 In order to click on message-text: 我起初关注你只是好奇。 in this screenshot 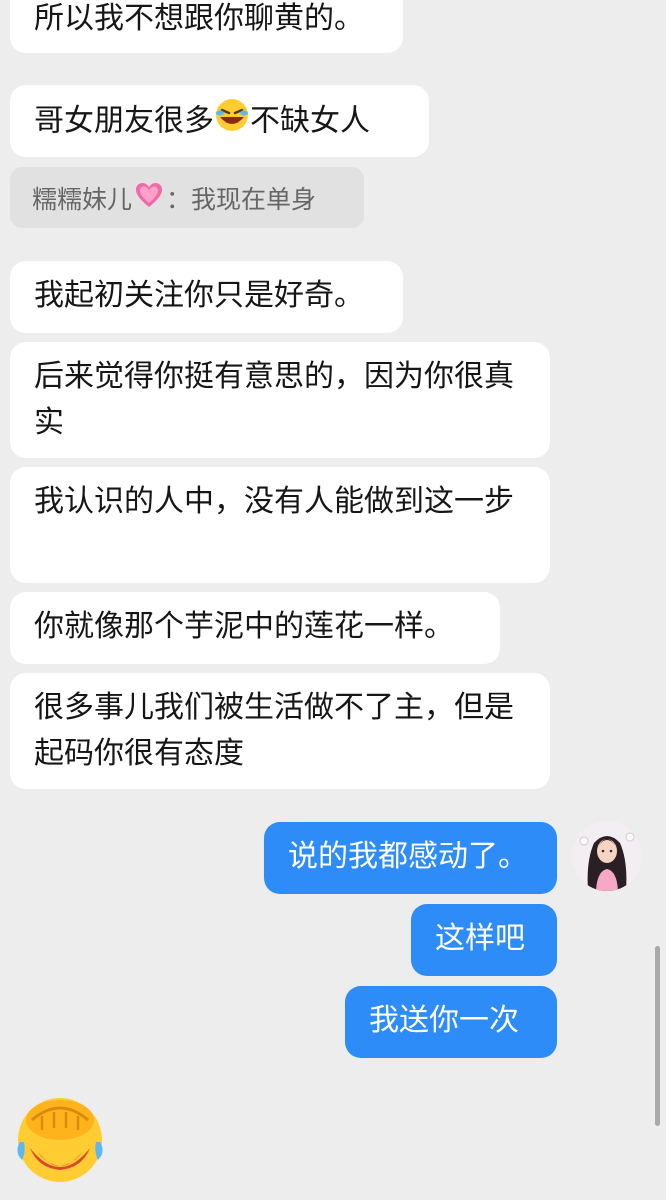, I will do `click(199, 295)`.